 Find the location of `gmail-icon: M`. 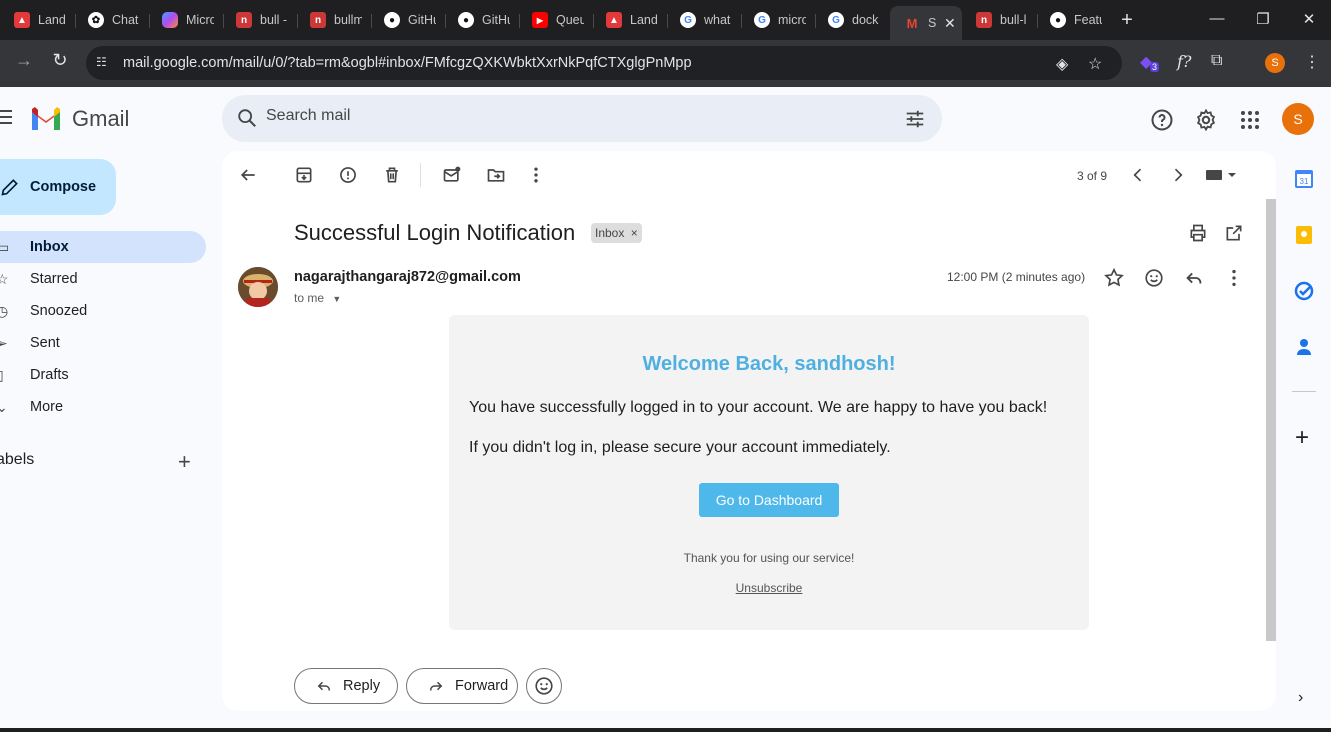

gmail-icon: M is located at coordinates (912, 23).